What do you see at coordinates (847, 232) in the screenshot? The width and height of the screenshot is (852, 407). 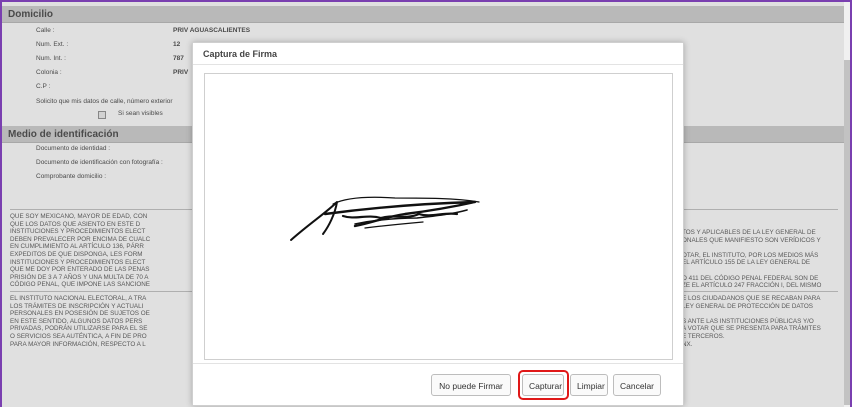 I see `page-scrollbar-thumb` at bounding box center [847, 232].